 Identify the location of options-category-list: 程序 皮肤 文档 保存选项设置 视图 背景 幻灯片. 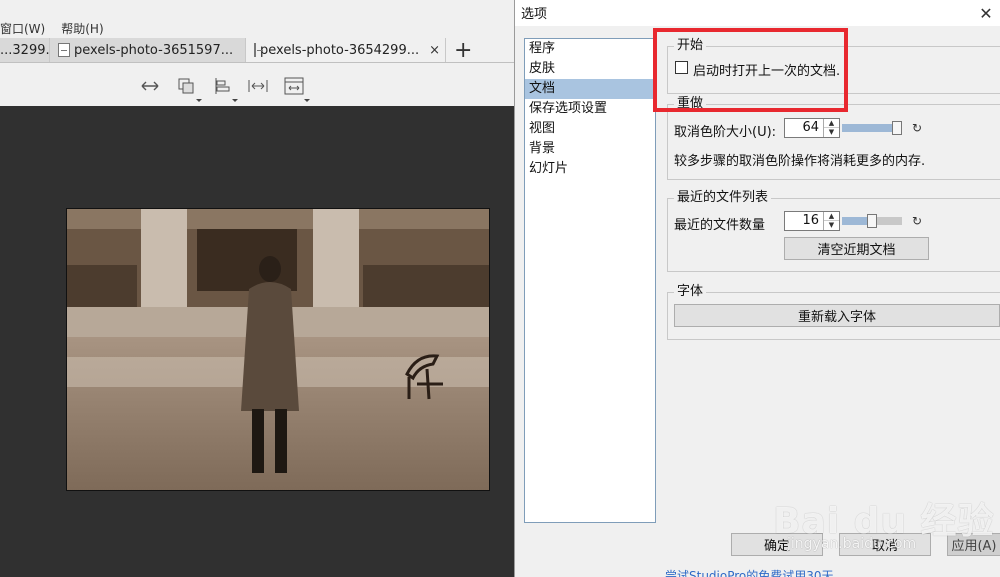
(590, 280).